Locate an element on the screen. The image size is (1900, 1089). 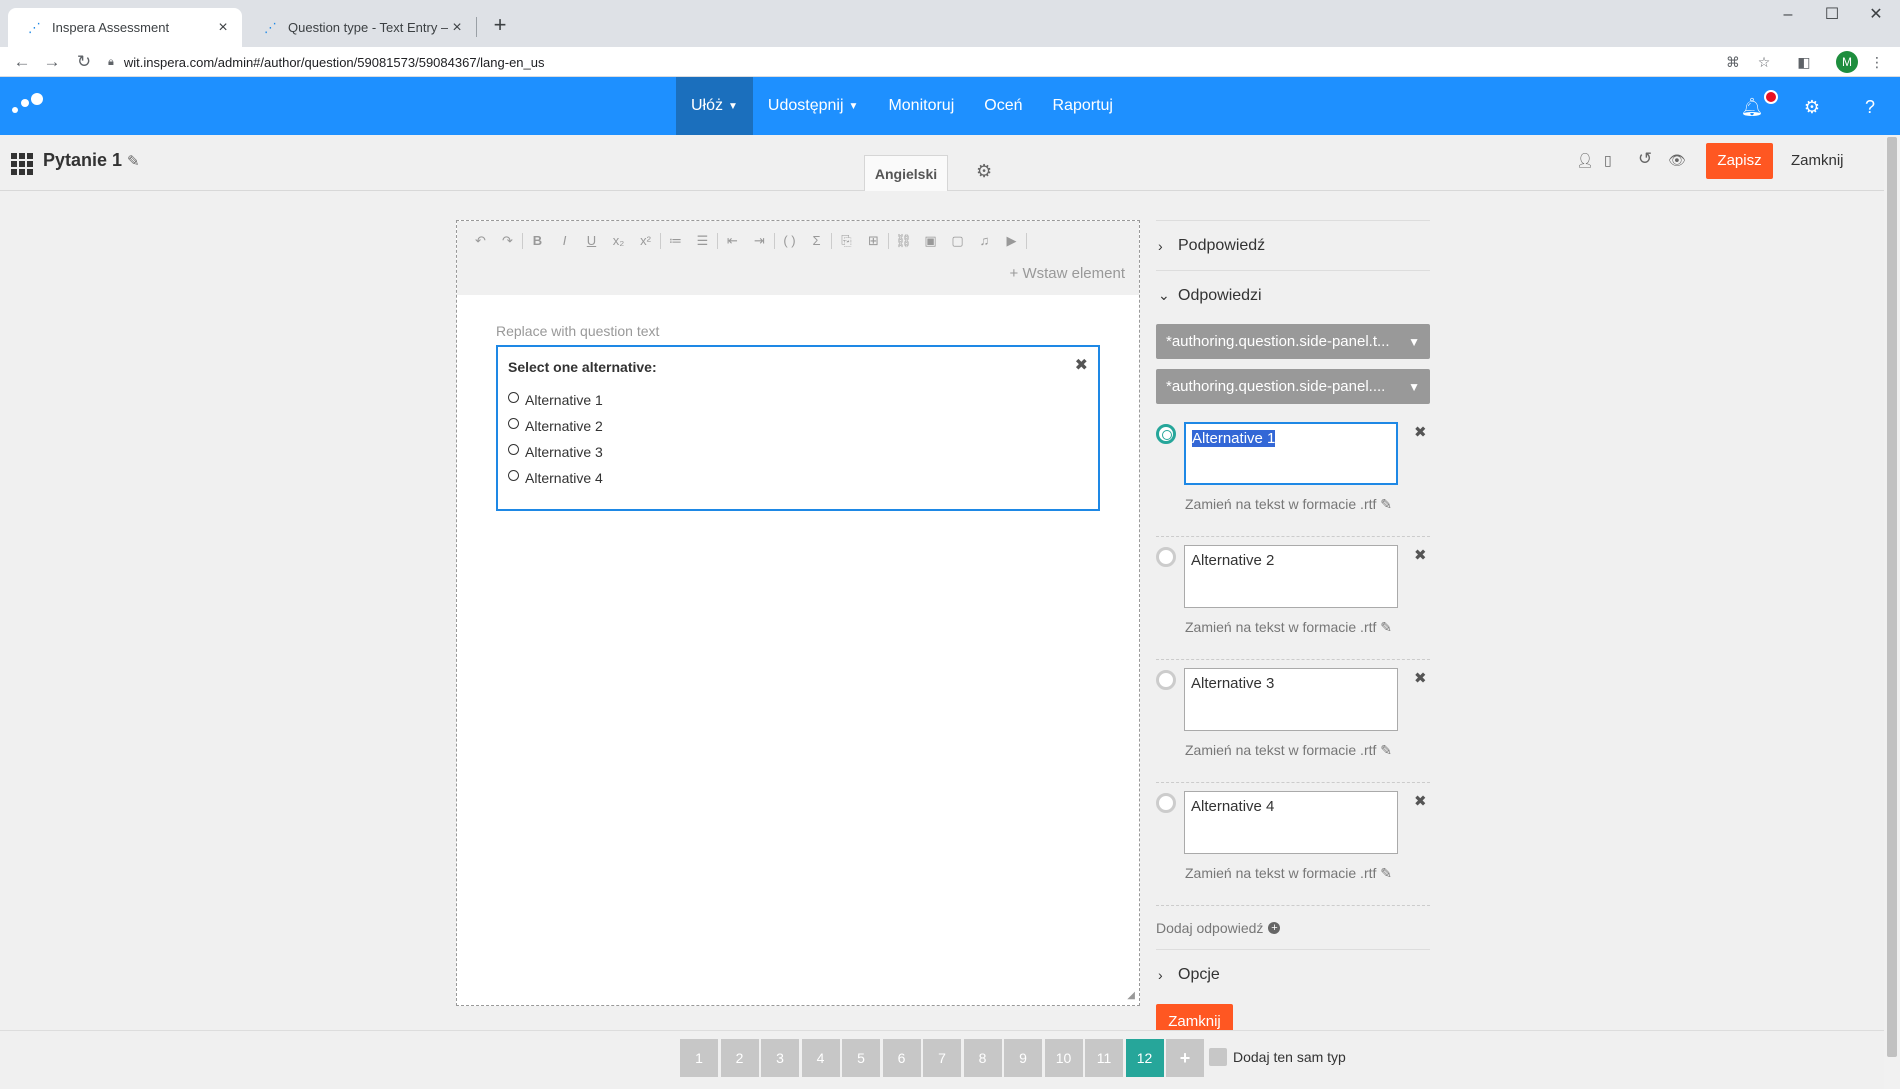
language-tab: Angielski is located at coordinates (906, 173).